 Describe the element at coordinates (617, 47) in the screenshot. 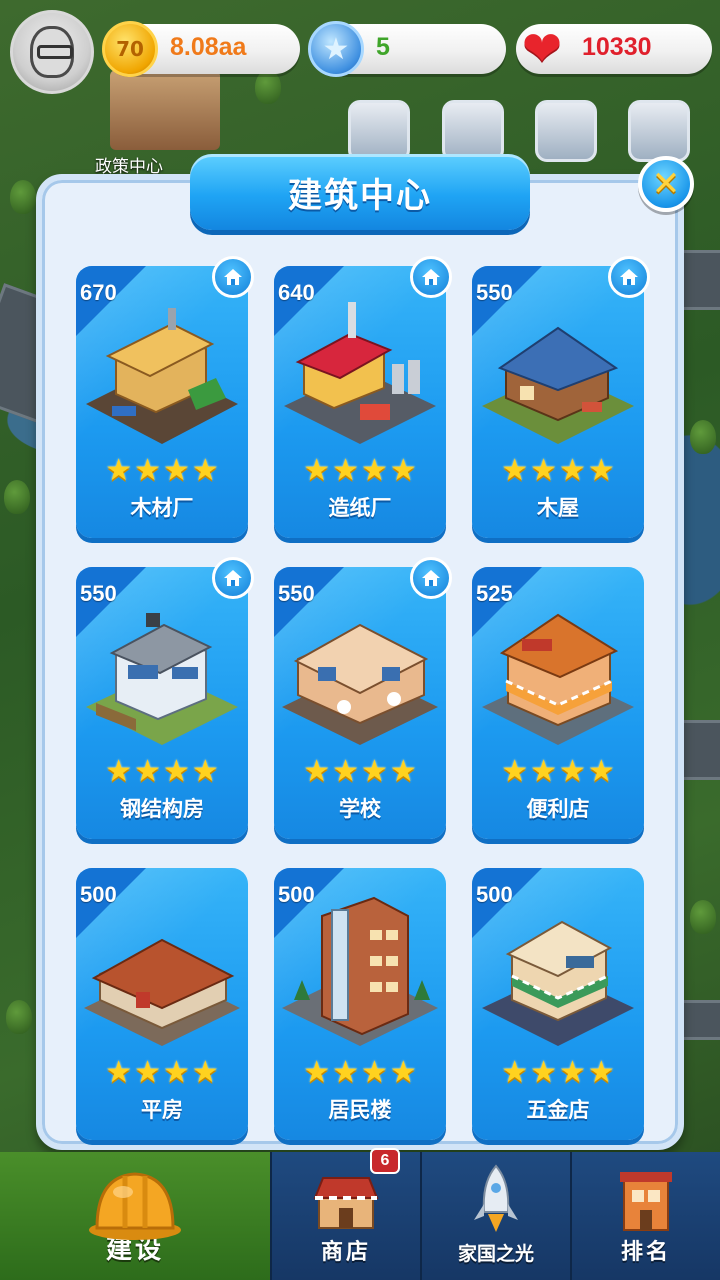

I see `heart-value: 10330` at that location.